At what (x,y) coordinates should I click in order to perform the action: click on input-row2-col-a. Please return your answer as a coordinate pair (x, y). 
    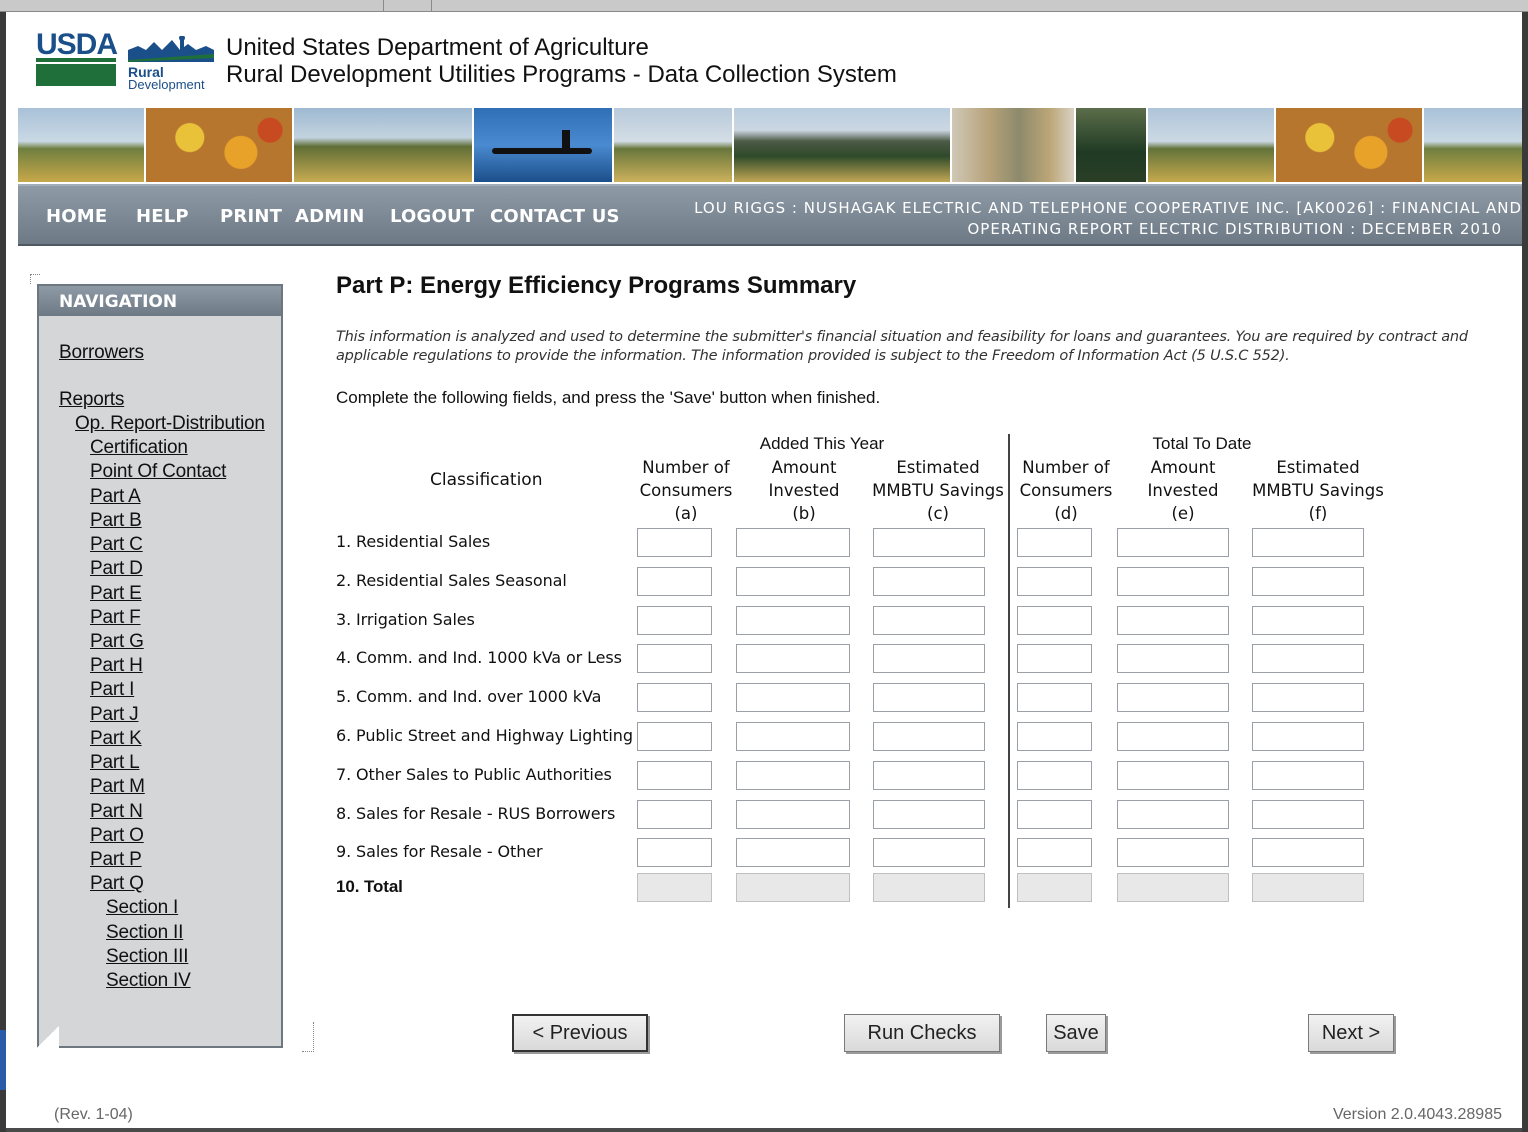
    Looking at the image, I should click on (674, 581).